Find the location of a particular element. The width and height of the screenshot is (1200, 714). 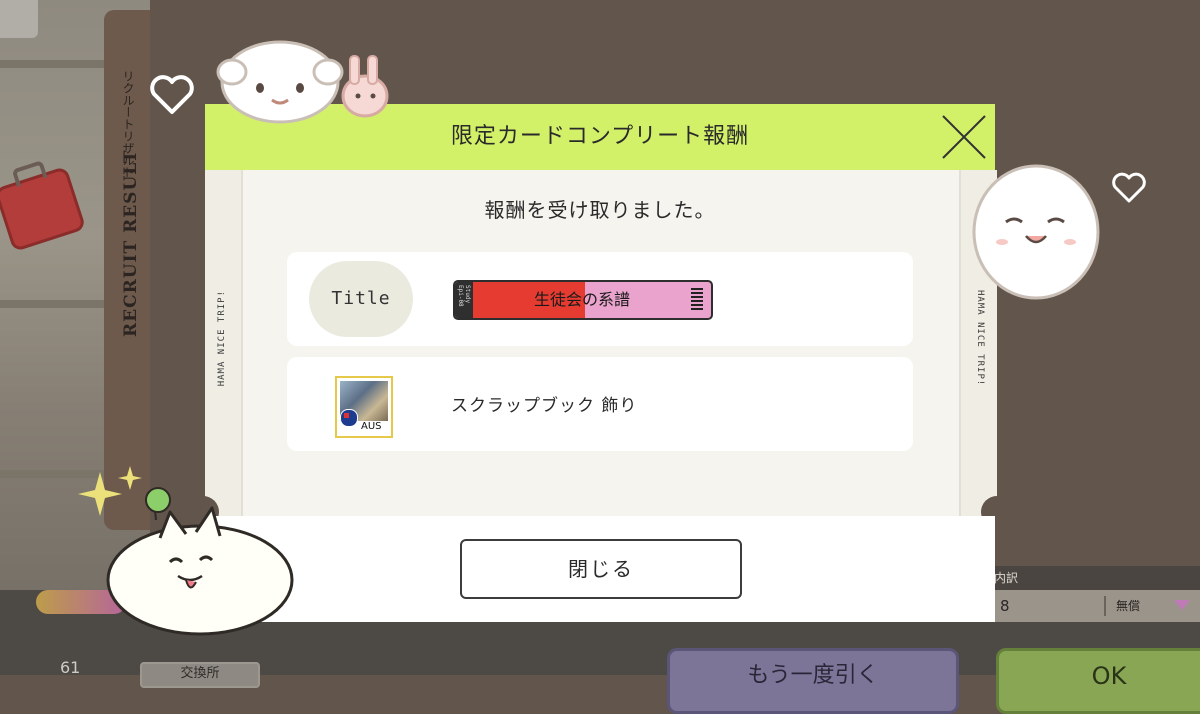

breakdown-free-label: 無償 is located at coordinates (1128, 606).